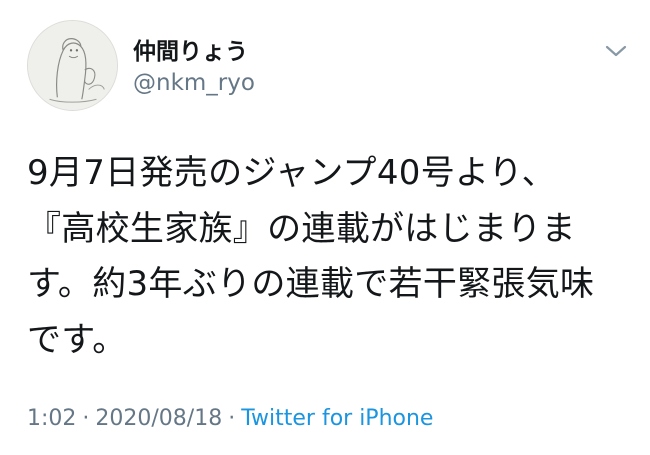  I want to click on tweet-line: す。約3年ぶりの連載で若干緊張気味, so click(311, 284).